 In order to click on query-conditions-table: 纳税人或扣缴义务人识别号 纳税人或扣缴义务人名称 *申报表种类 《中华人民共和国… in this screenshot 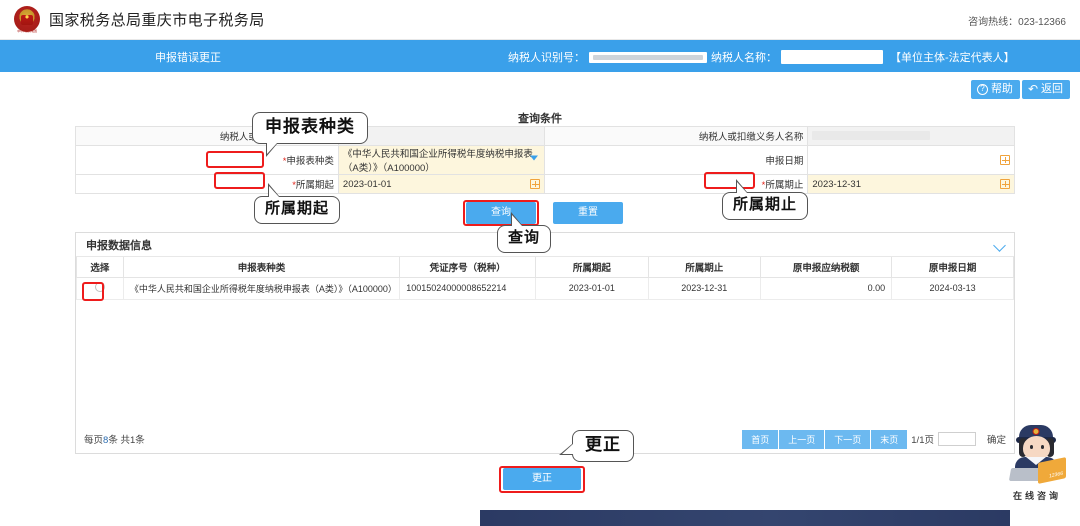, I will do `click(545, 160)`.